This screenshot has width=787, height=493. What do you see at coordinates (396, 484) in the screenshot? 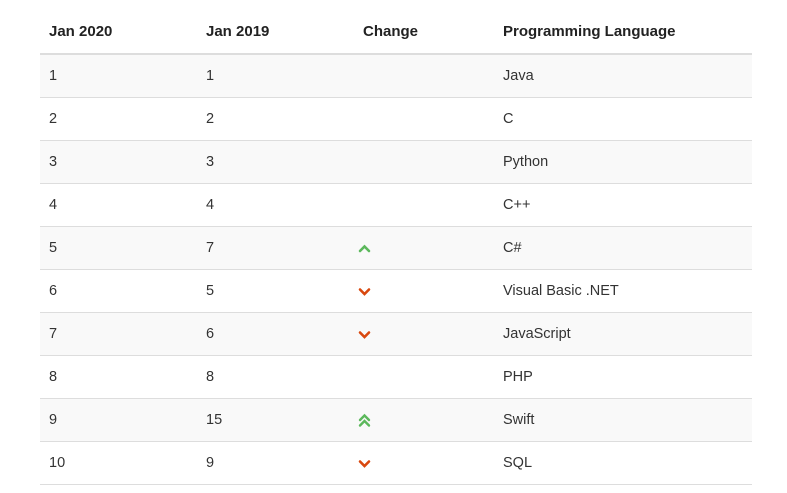
I see `table-bottom-divider` at bounding box center [396, 484].